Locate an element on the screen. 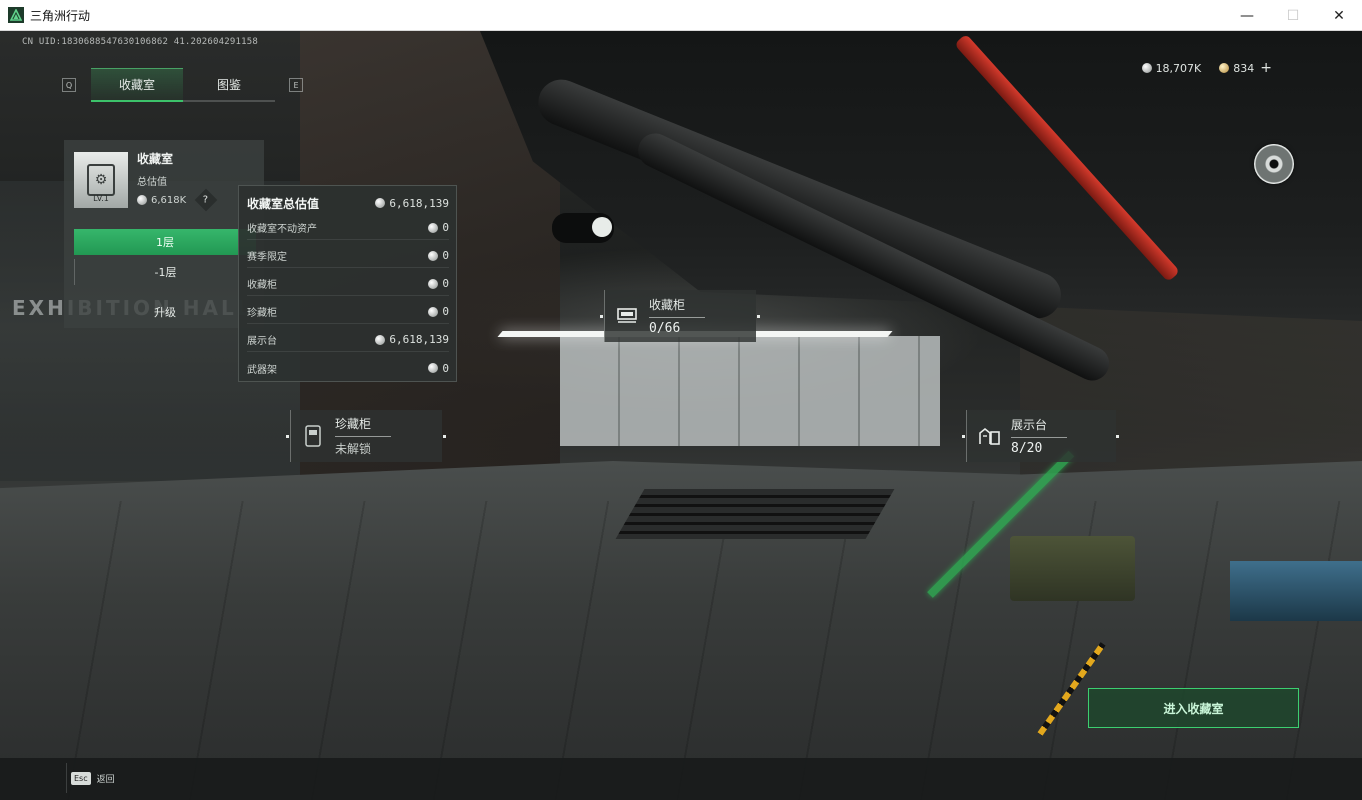 This screenshot has height=800, width=1362. add-currency-button: + is located at coordinates (1266, 68).